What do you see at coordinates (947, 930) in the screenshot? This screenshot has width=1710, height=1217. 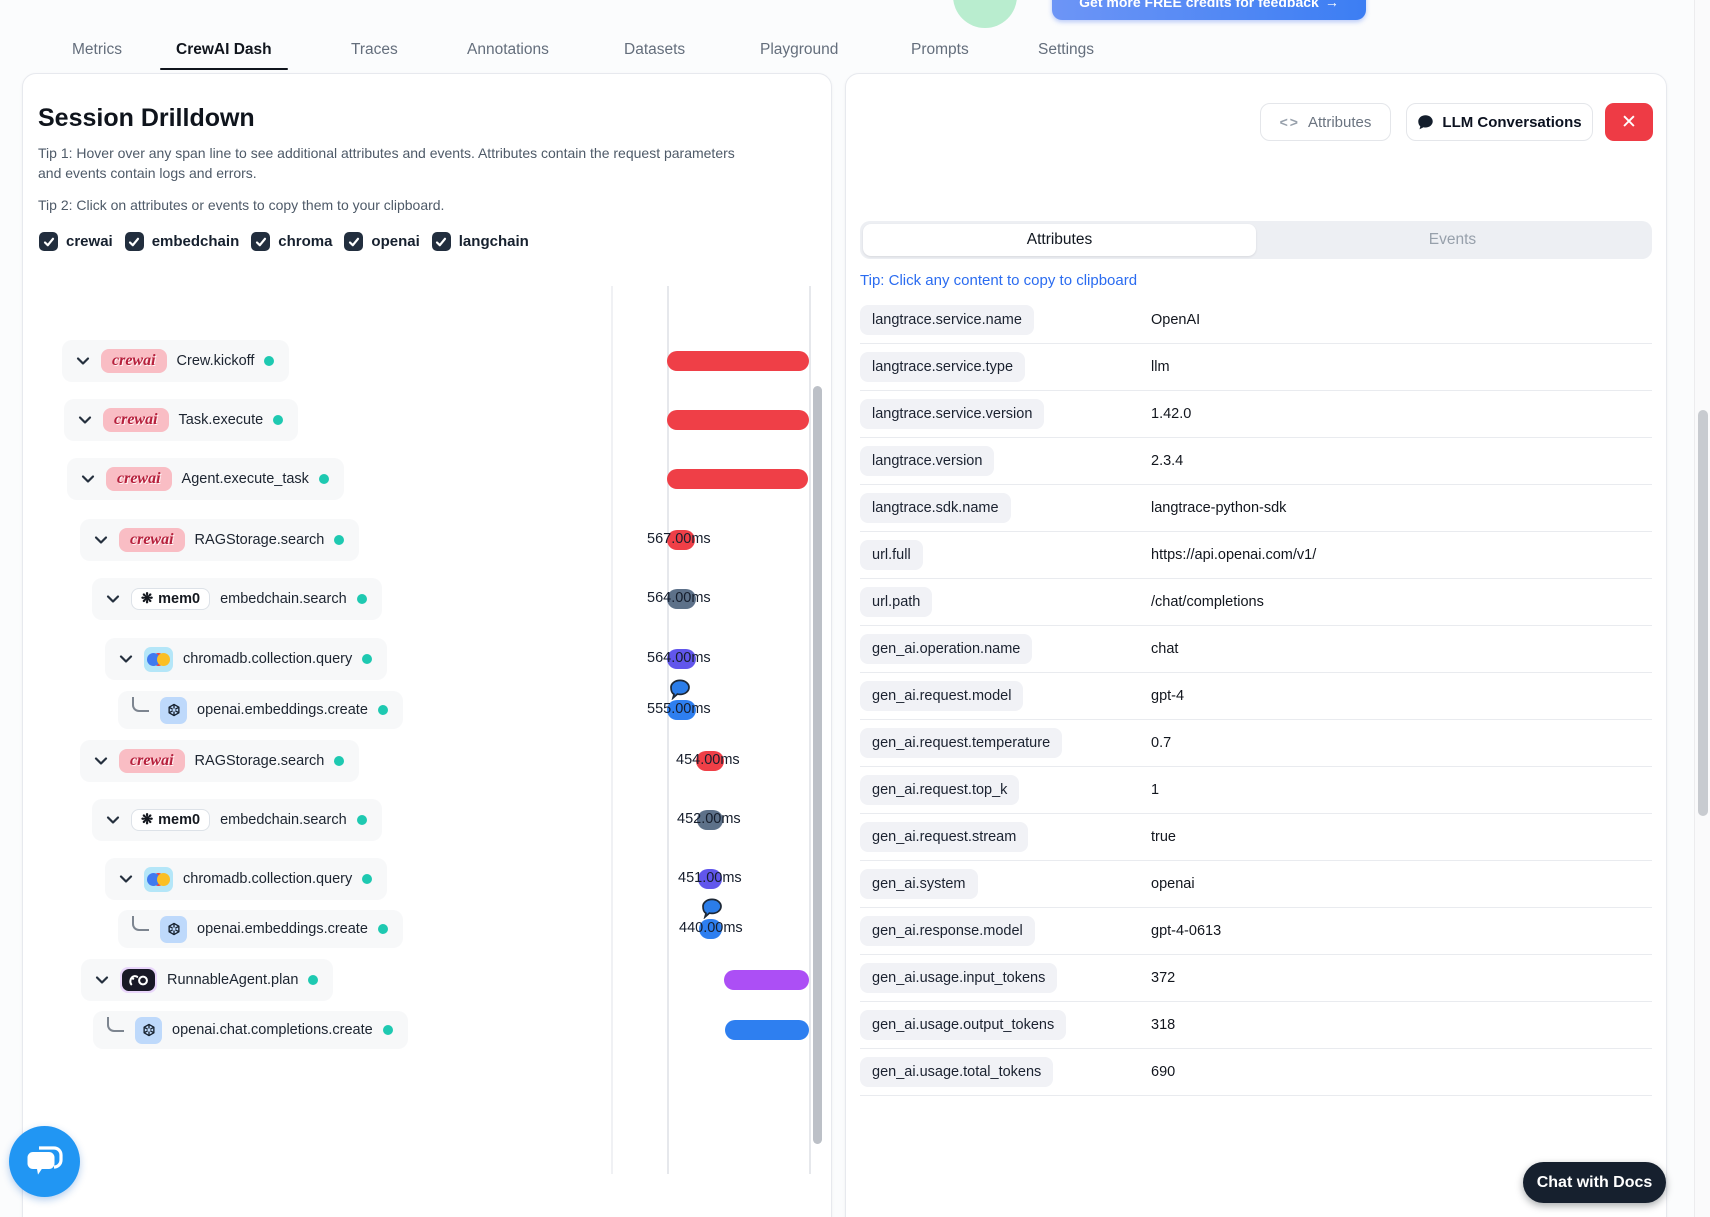 I see `attribute-key: gen_ai.response.model` at bounding box center [947, 930].